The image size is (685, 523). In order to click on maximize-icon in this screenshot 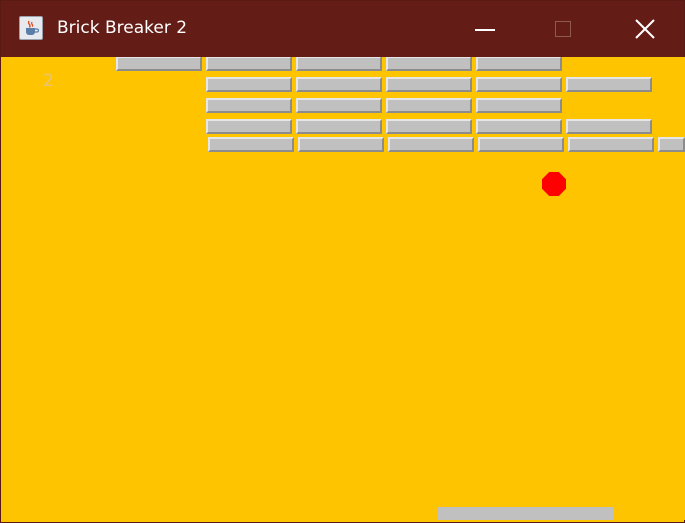, I will do `click(563, 29)`.